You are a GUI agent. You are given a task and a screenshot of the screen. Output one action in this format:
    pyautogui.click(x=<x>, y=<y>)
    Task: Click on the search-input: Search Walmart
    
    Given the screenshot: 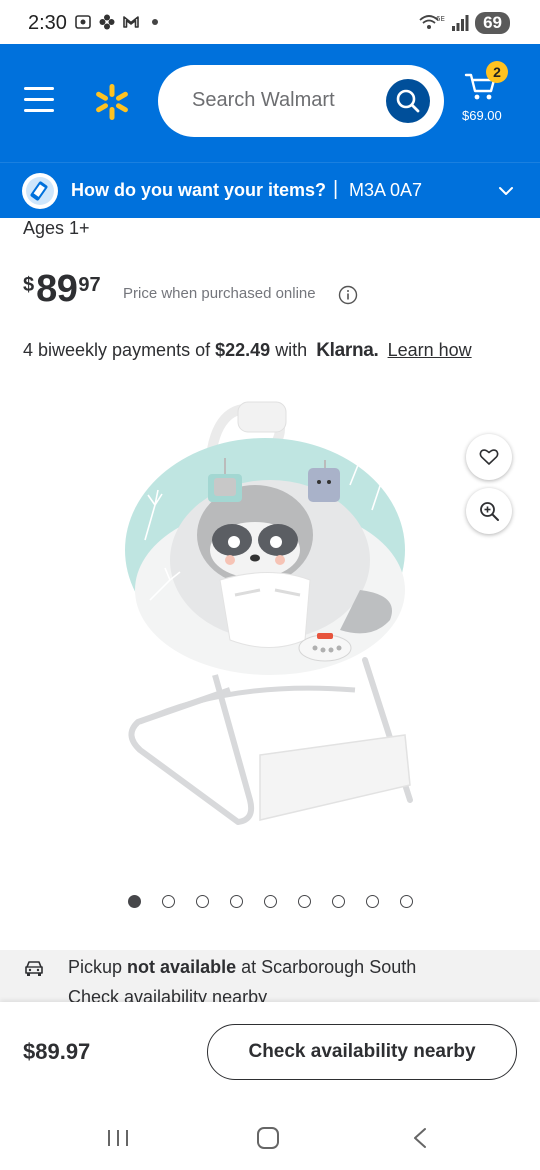 What is the action you would take?
    pyautogui.click(x=301, y=101)
    